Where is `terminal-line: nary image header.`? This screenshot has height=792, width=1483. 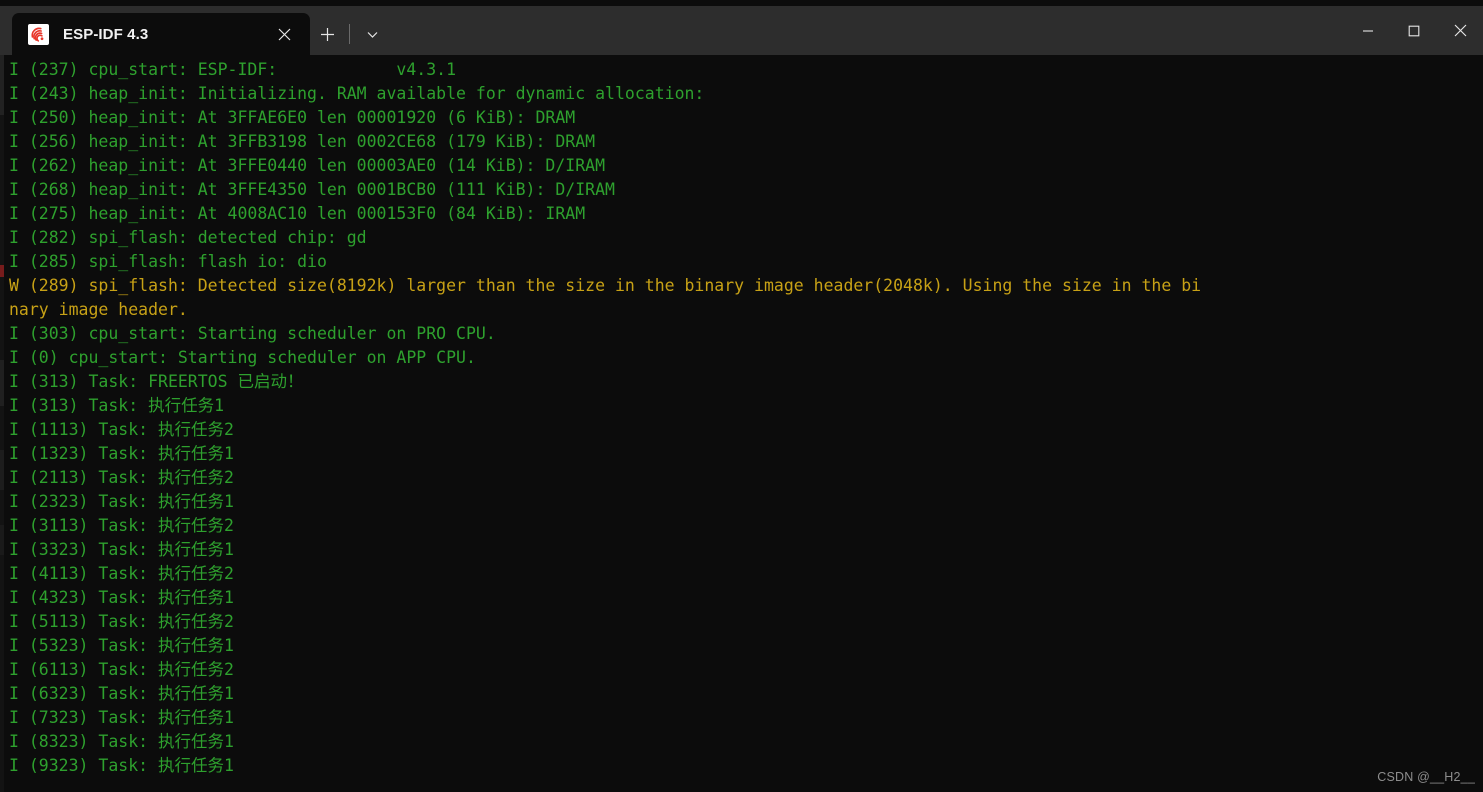
terminal-line: nary image header. is located at coordinates (98, 309).